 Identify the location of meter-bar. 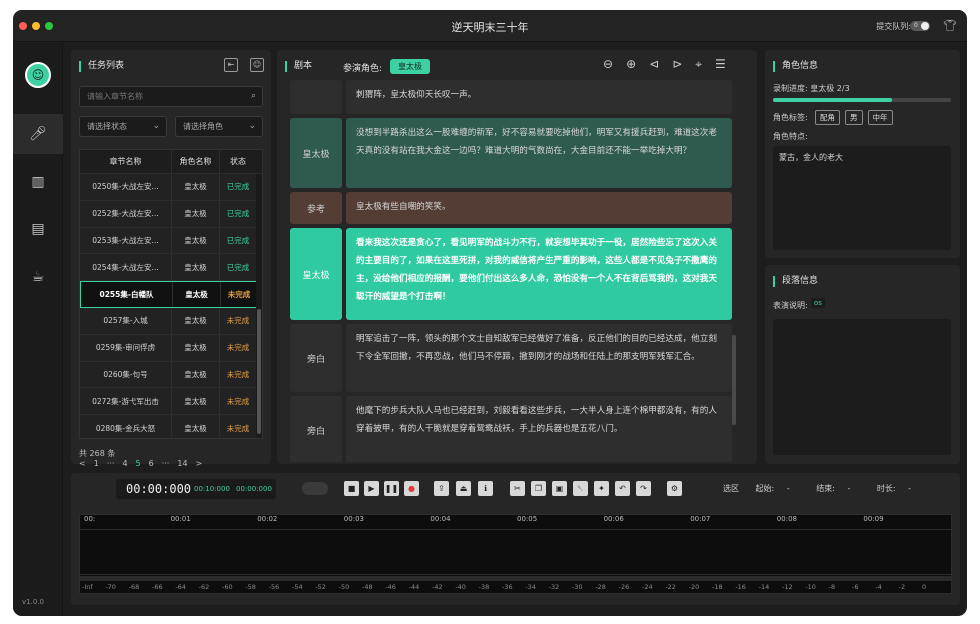
(515, 578).